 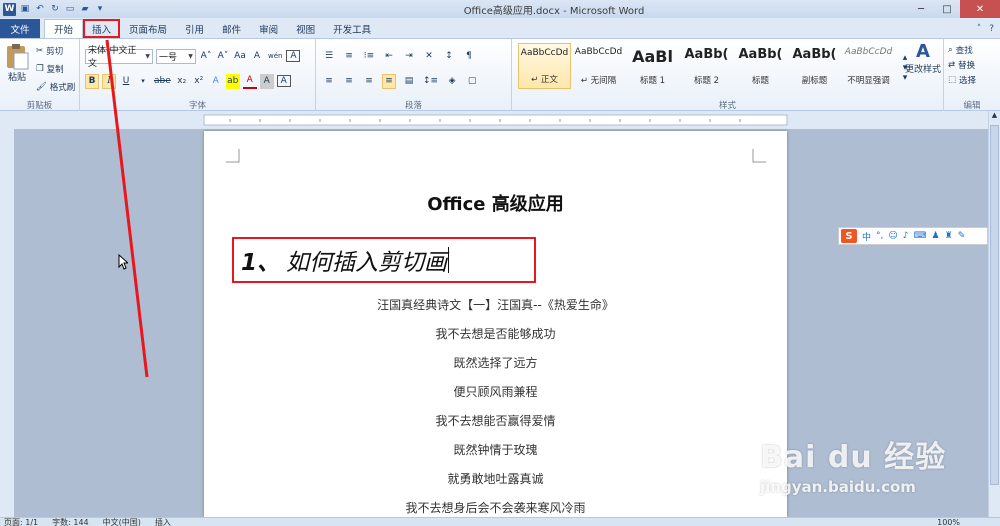 I want to click on zoom-level: 100%, so click(x=948, y=522).